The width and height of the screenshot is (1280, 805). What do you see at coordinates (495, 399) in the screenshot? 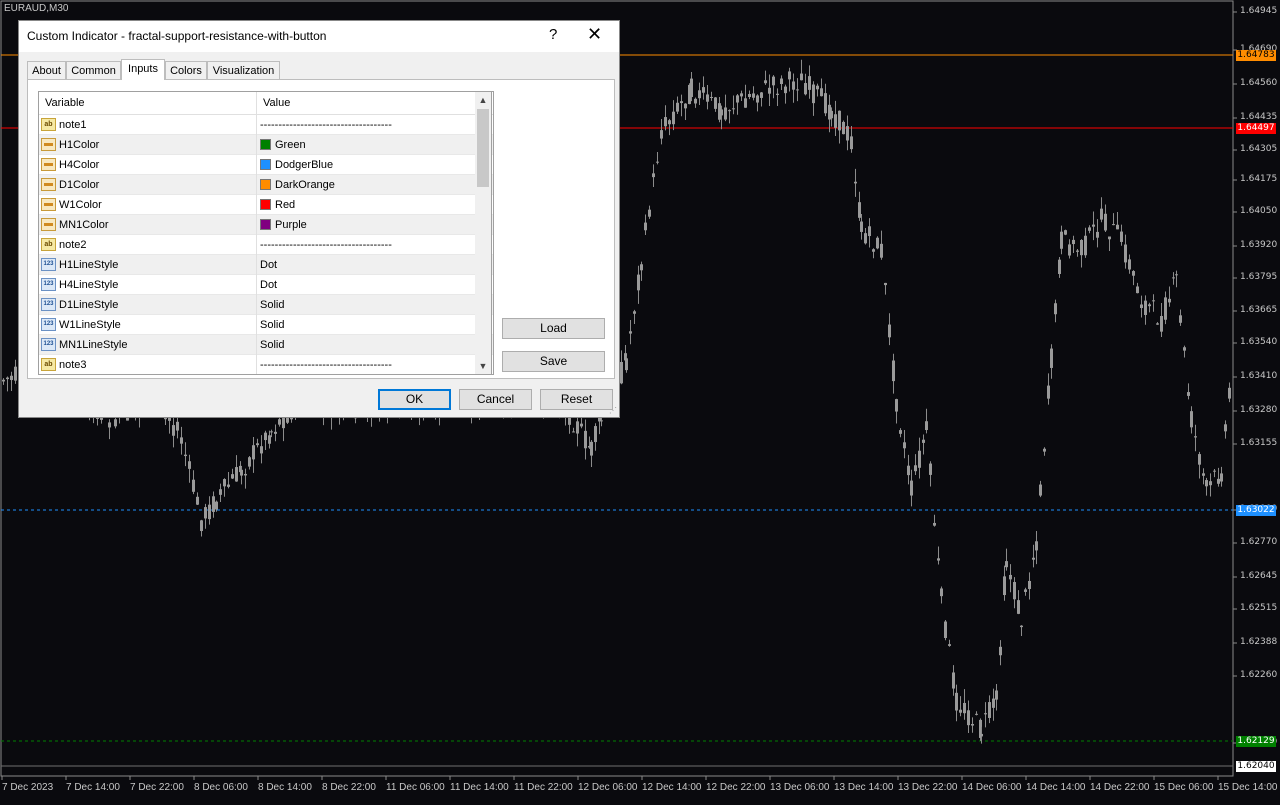
I see `cancel-button: Cancel` at bounding box center [495, 399].